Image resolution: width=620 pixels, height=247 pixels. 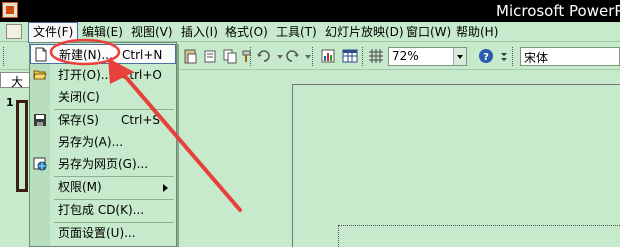 I want to click on paste-icon, so click(x=190, y=56).